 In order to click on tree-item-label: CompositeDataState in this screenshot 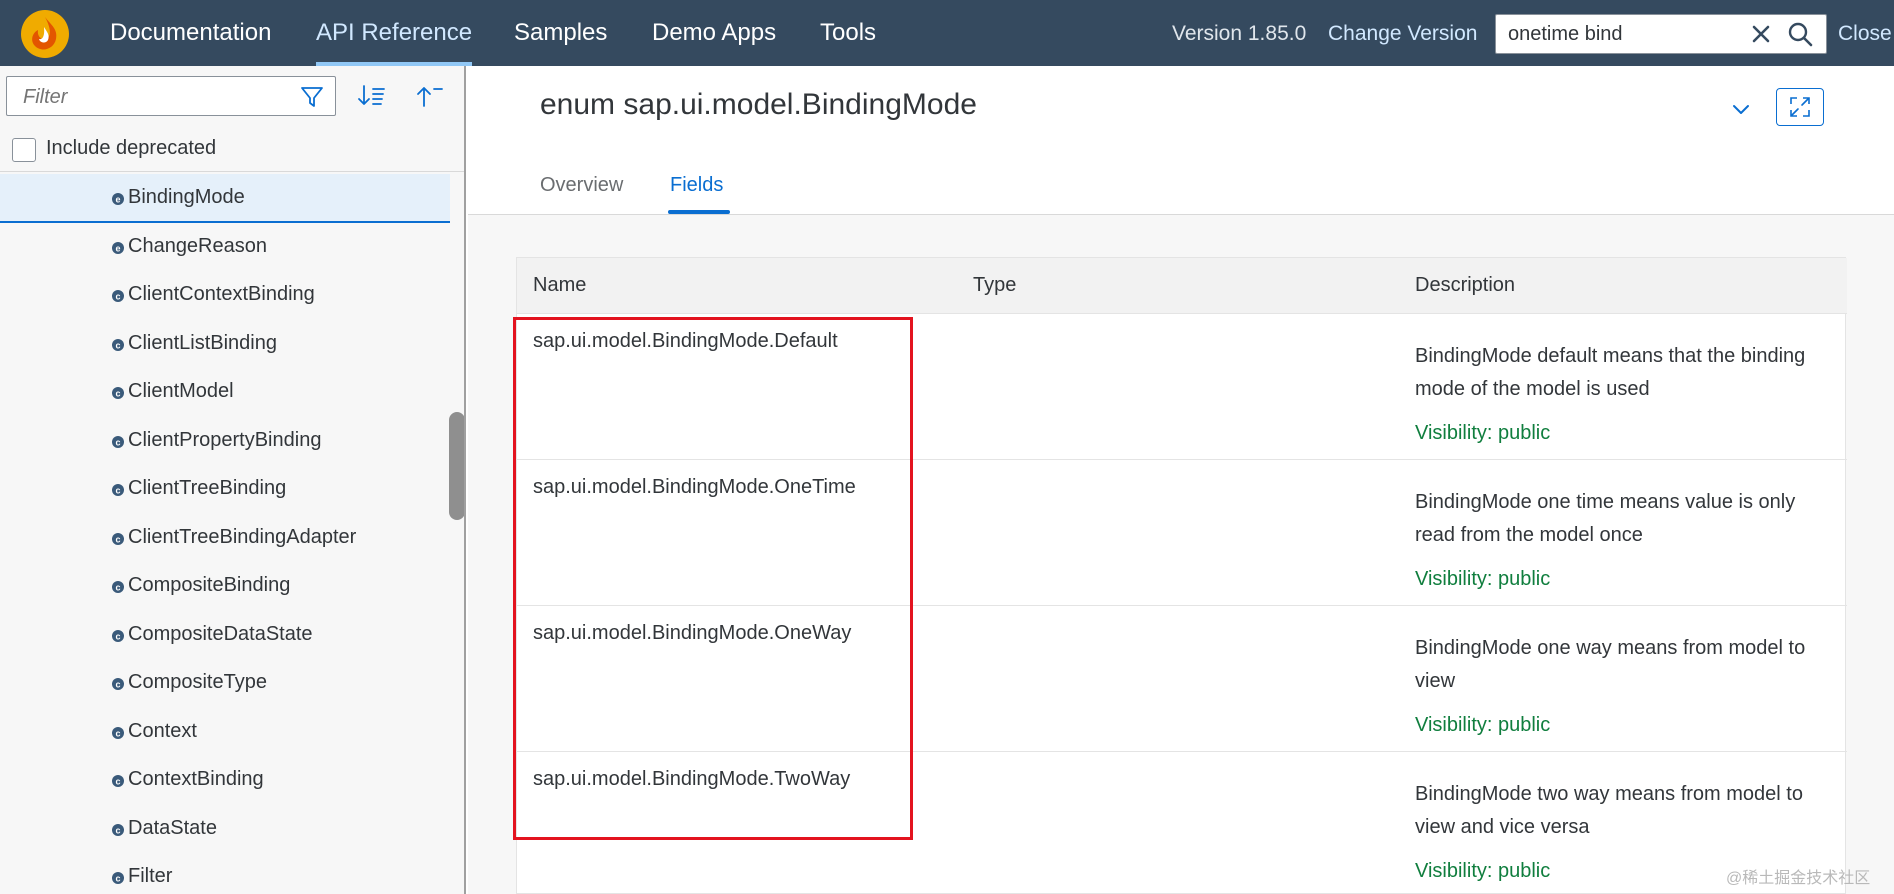, I will do `click(220, 633)`.